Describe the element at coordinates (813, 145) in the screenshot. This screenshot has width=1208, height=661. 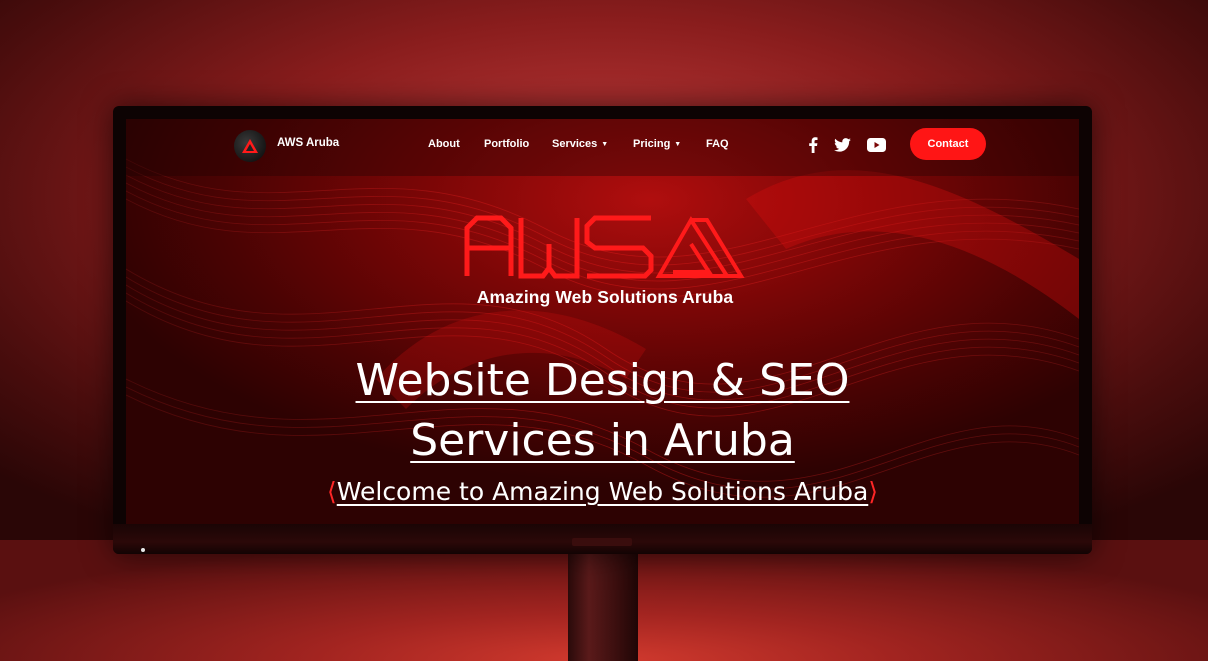
I see `facebook-icon` at that location.